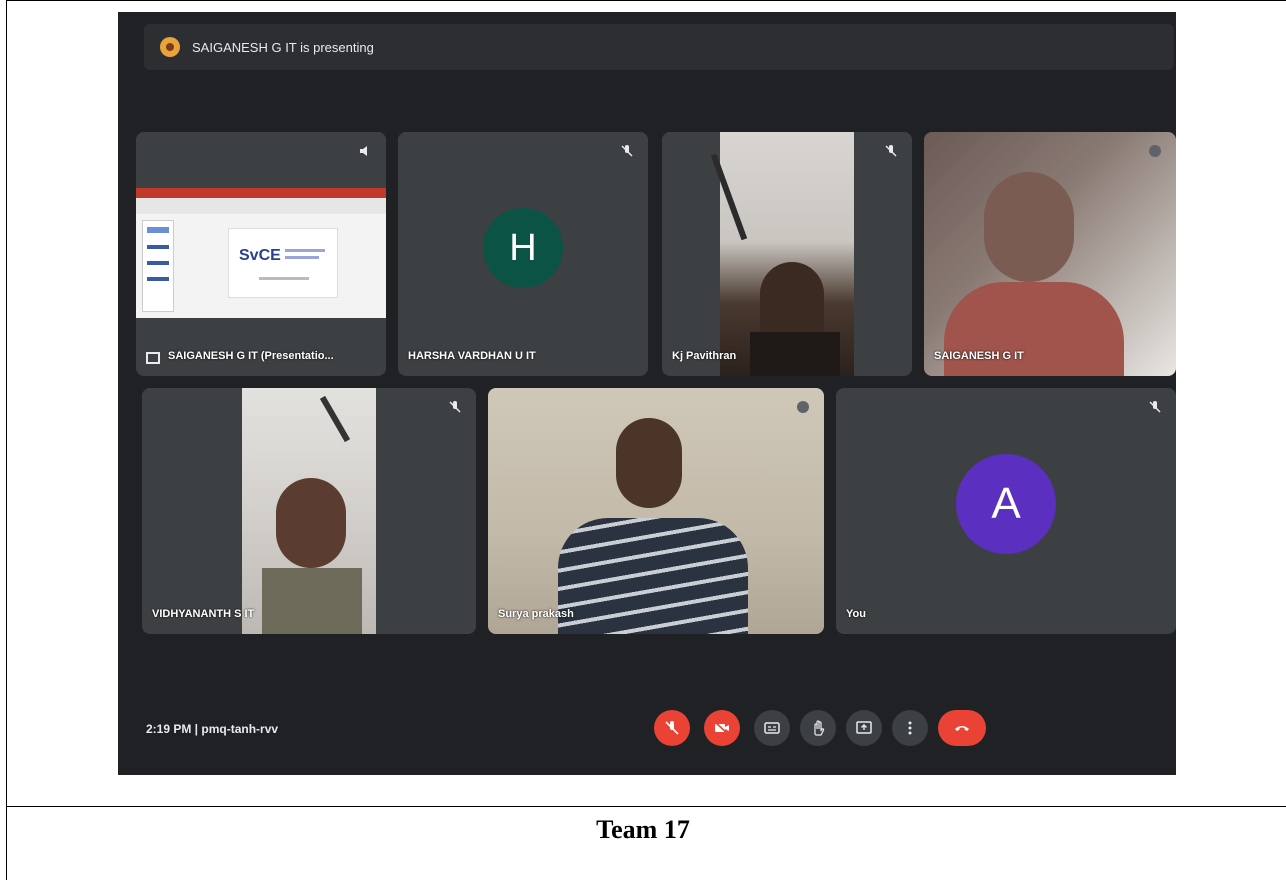 Image resolution: width=1286 pixels, height=880 pixels. What do you see at coordinates (856, 614) in the screenshot?
I see `participant-name: You` at bounding box center [856, 614].